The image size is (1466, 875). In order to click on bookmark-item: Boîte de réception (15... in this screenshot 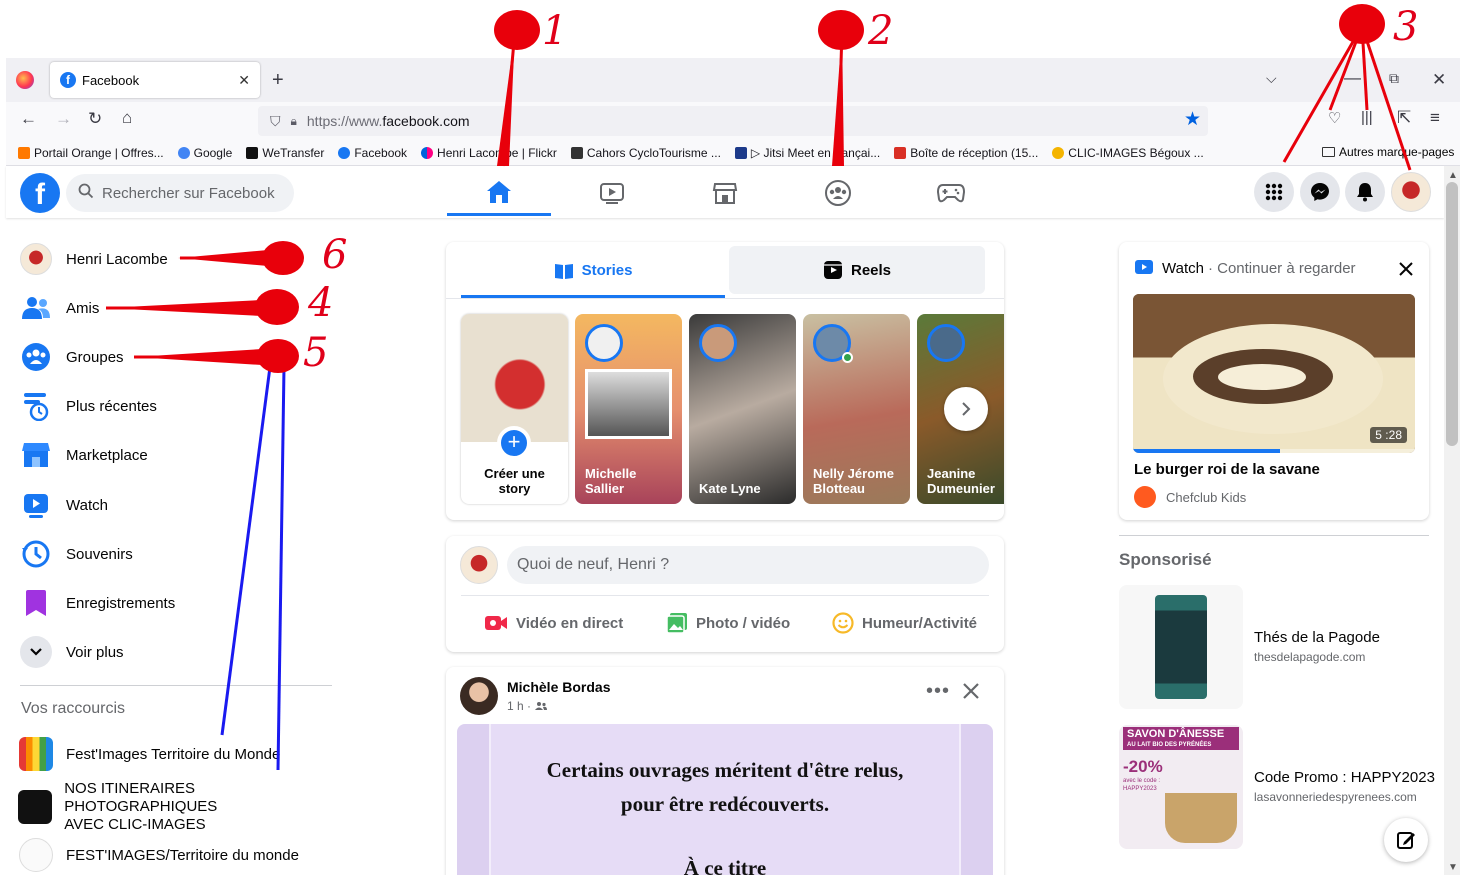, I will do `click(966, 153)`.